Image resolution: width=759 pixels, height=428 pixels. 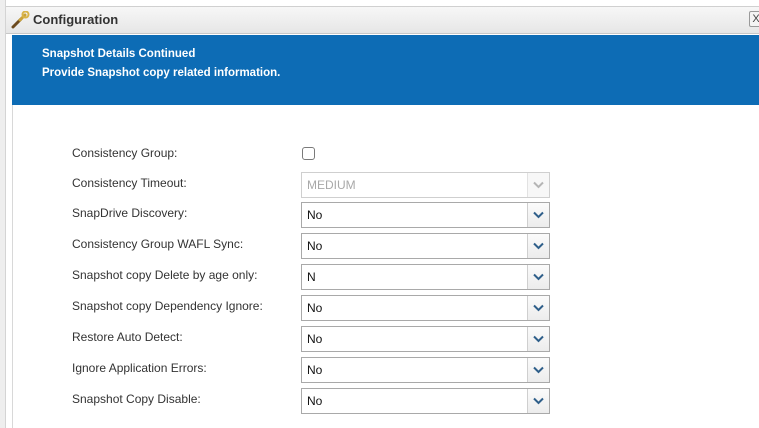 I want to click on consistency-group-label: Consistency Group:, so click(x=125, y=153).